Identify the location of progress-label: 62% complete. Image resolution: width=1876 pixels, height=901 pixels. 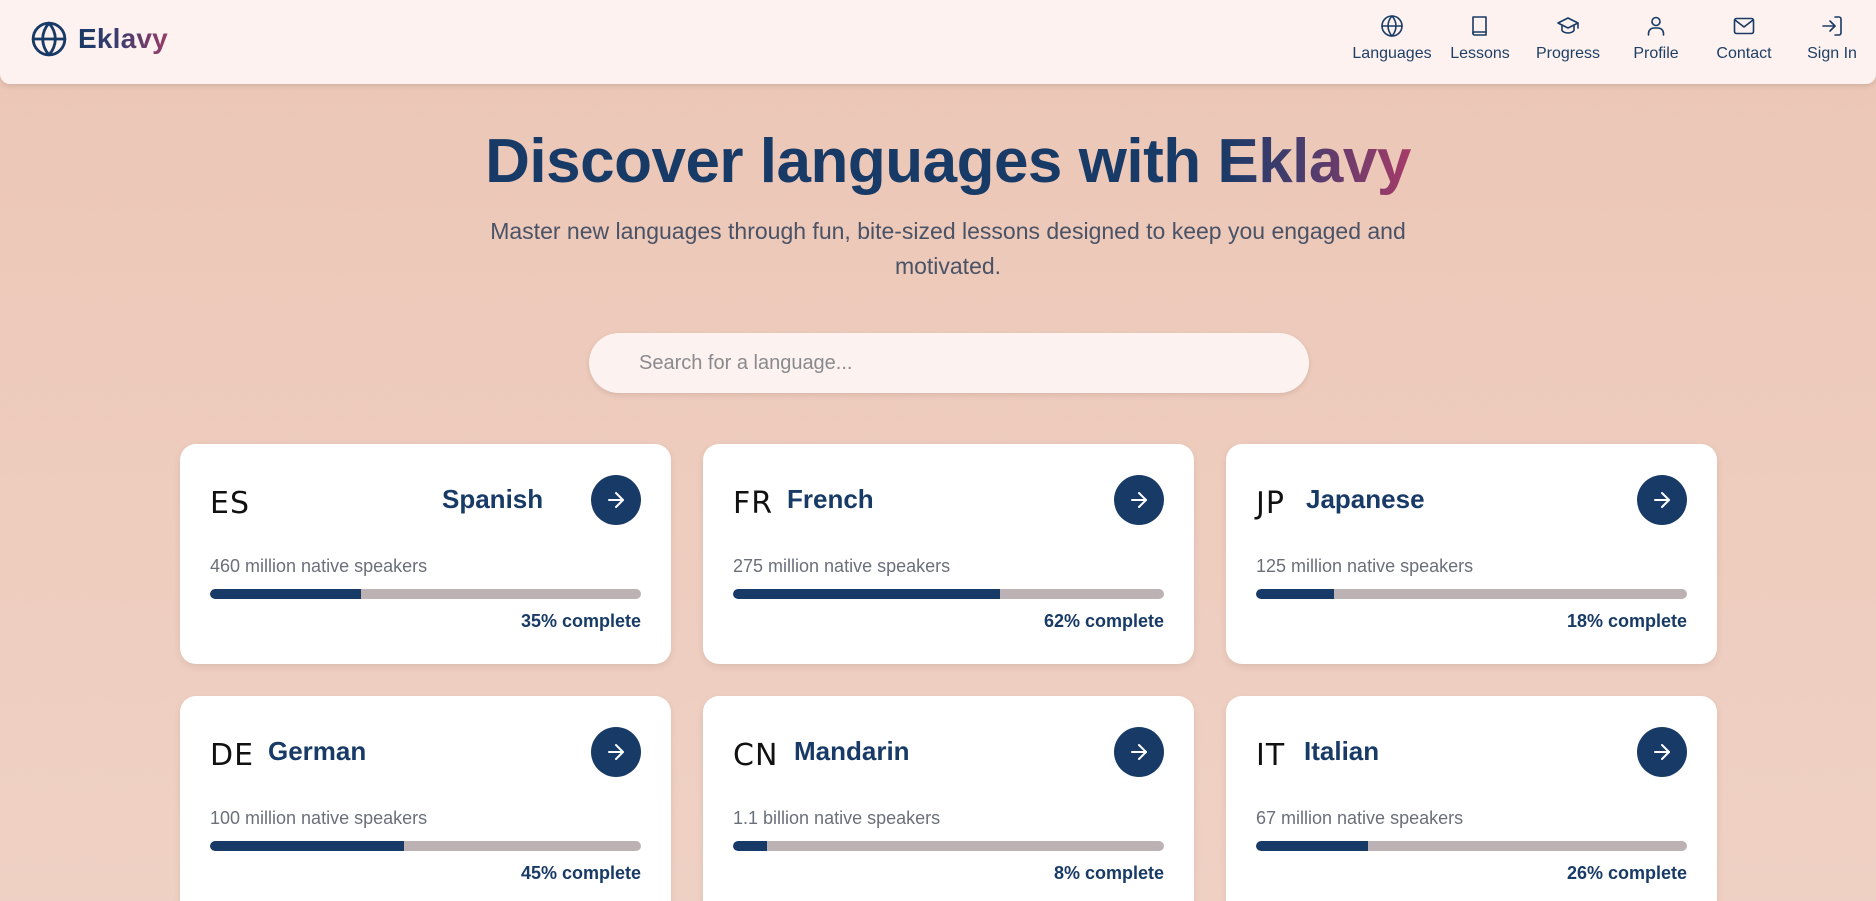
(1103, 621).